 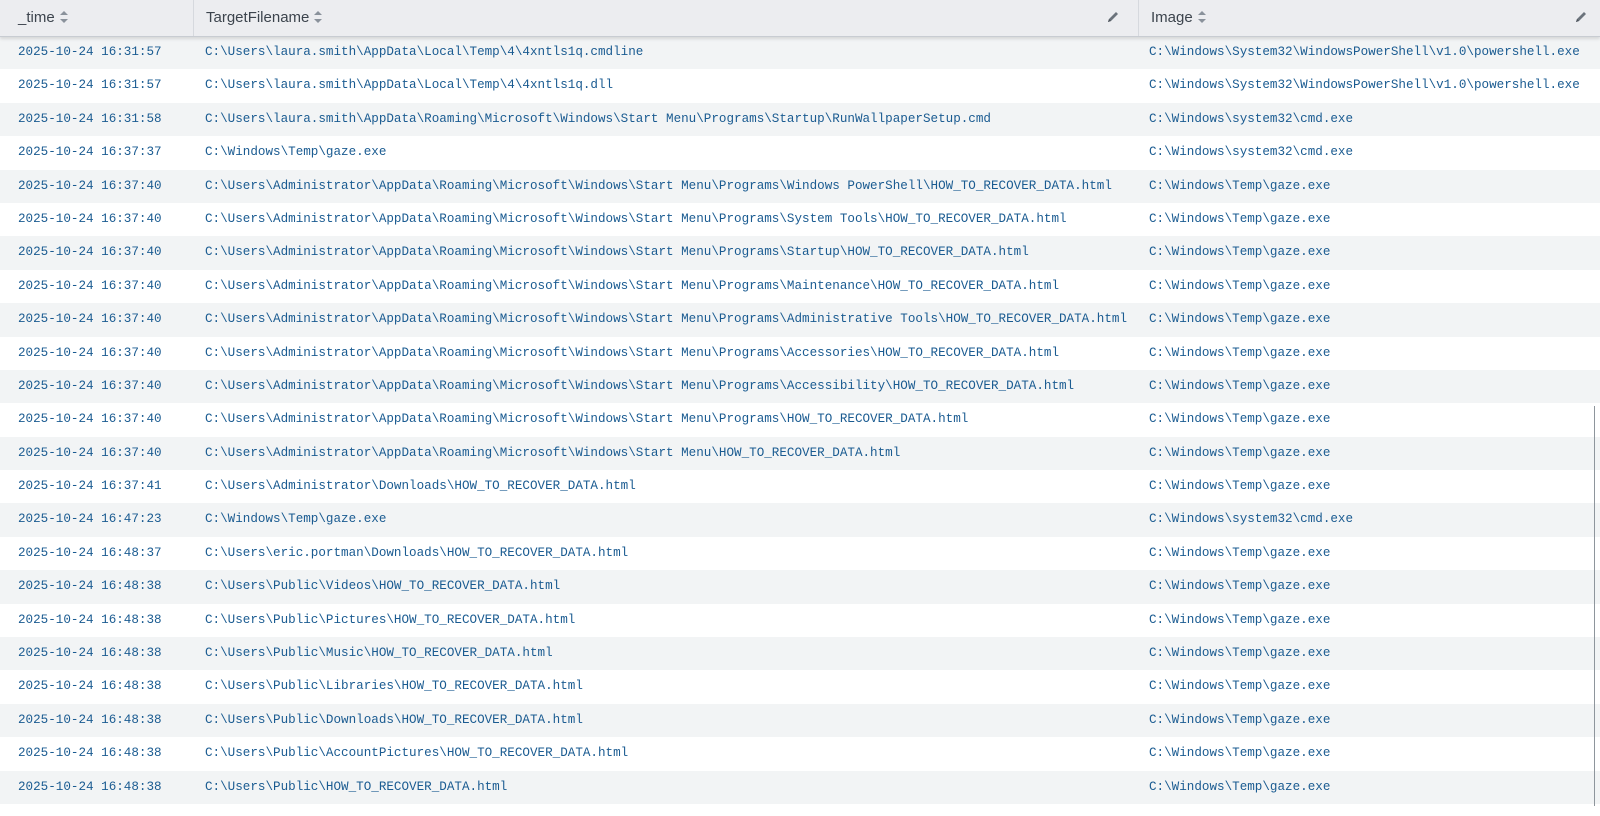 What do you see at coordinates (90, 519) in the screenshot?
I see `cell-time: 2025-10-24 16:47:23` at bounding box center [90, 519].